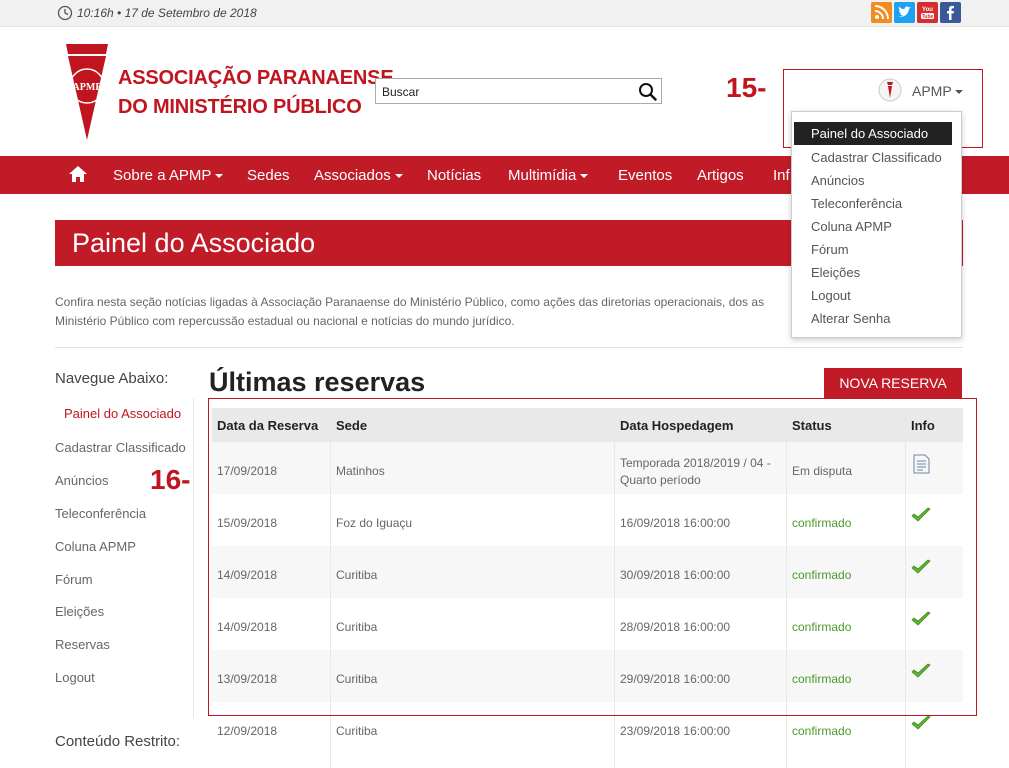  What do you see at coordinates (645, 175) in the screenshot?
I see `nav-item-eventos: Eventos` at bounding box center [645, 175].